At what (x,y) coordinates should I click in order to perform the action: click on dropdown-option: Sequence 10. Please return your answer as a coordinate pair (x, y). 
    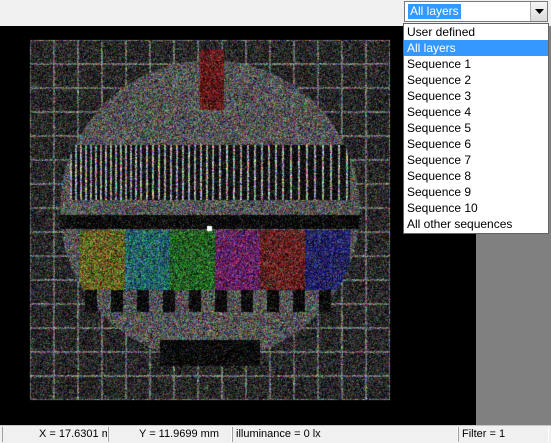
    Looking at the image, I should click on (476, 208).